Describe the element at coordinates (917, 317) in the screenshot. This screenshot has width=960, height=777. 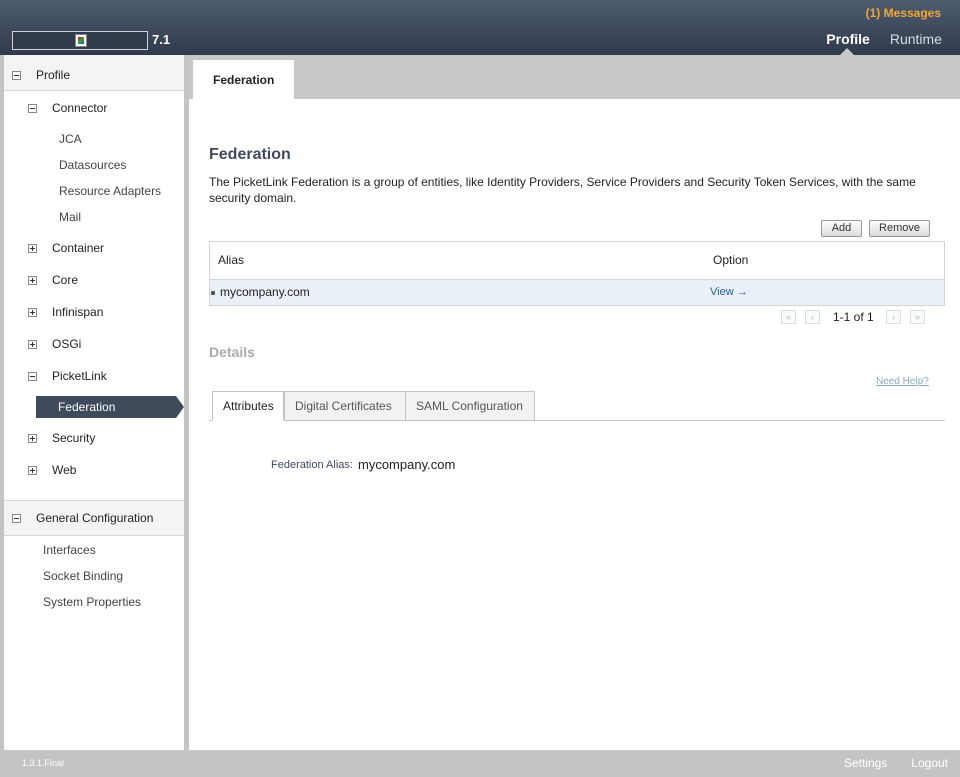
I see `last-page-icon: »` at that location.